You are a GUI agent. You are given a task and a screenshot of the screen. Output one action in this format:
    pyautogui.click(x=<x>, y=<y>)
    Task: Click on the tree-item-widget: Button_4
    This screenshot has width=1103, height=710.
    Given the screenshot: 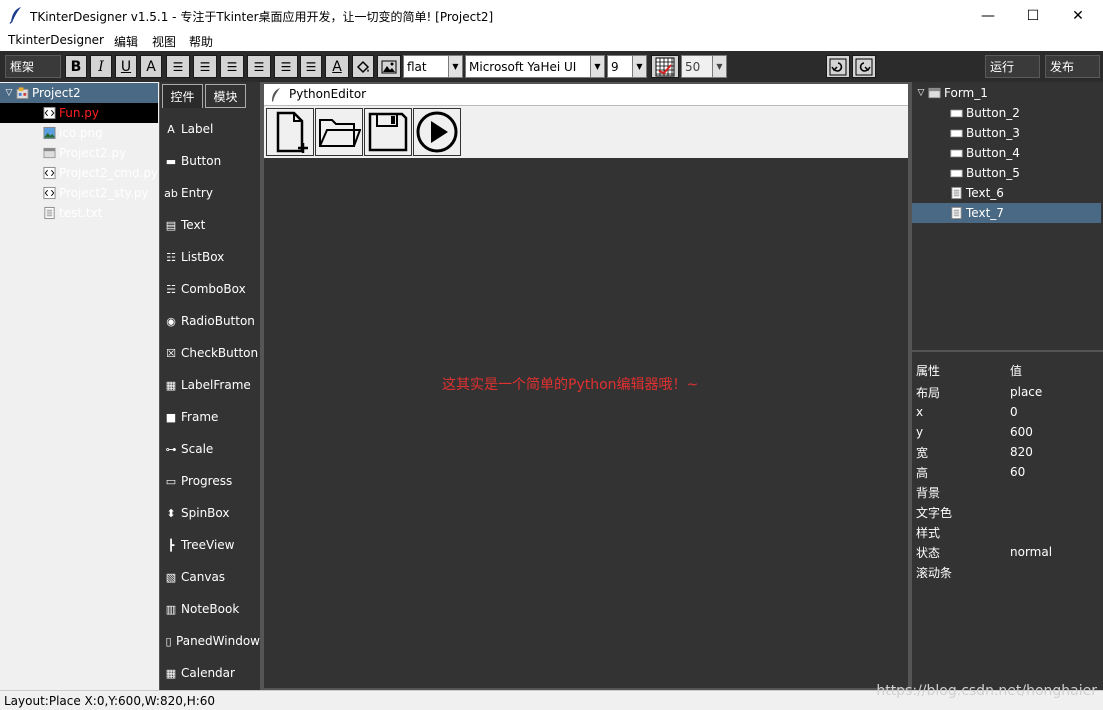 What is the action you would take?
    pyautogui.click(x=1006, y=153)
    